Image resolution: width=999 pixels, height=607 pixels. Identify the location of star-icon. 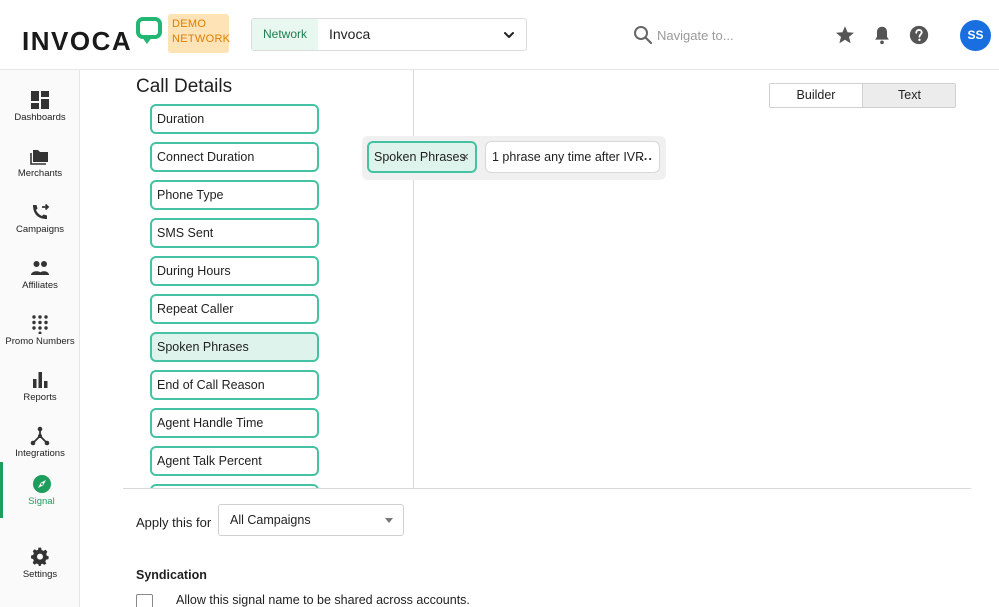
(845, 35).